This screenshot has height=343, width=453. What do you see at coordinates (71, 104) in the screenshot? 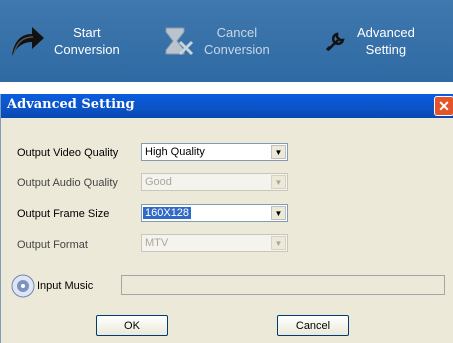
I see `dialog-title: Advanced Setting` at bounding box center [71, 104].